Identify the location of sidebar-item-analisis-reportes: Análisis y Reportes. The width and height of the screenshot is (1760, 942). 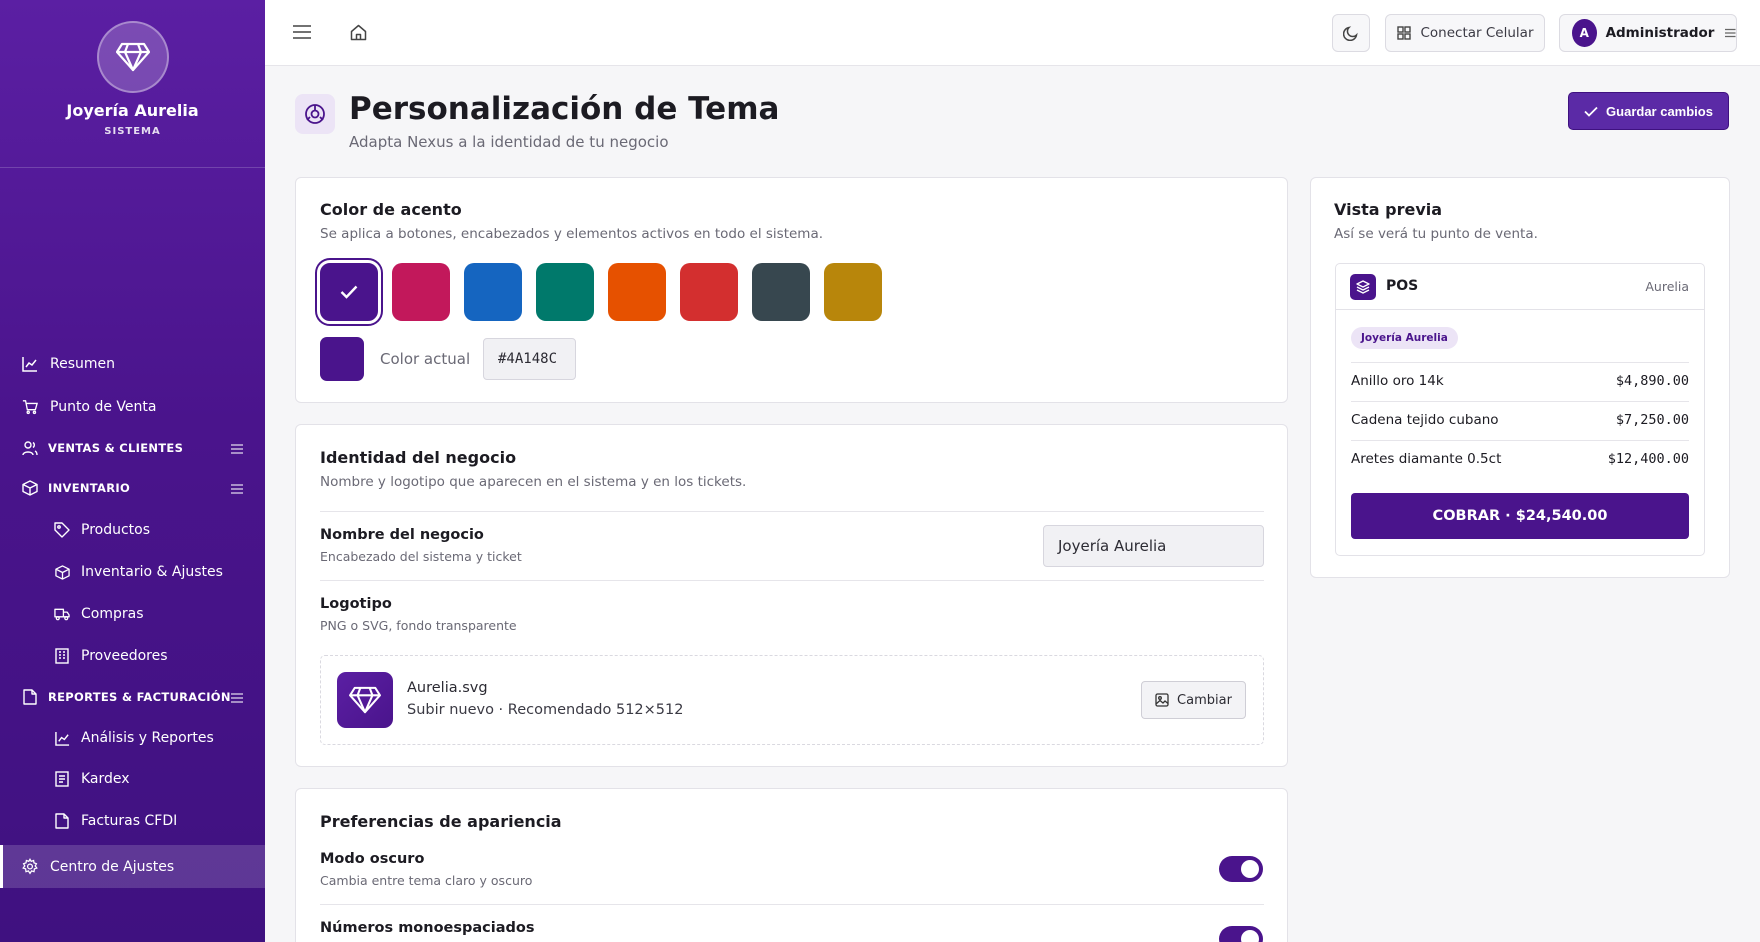
(132, 738).